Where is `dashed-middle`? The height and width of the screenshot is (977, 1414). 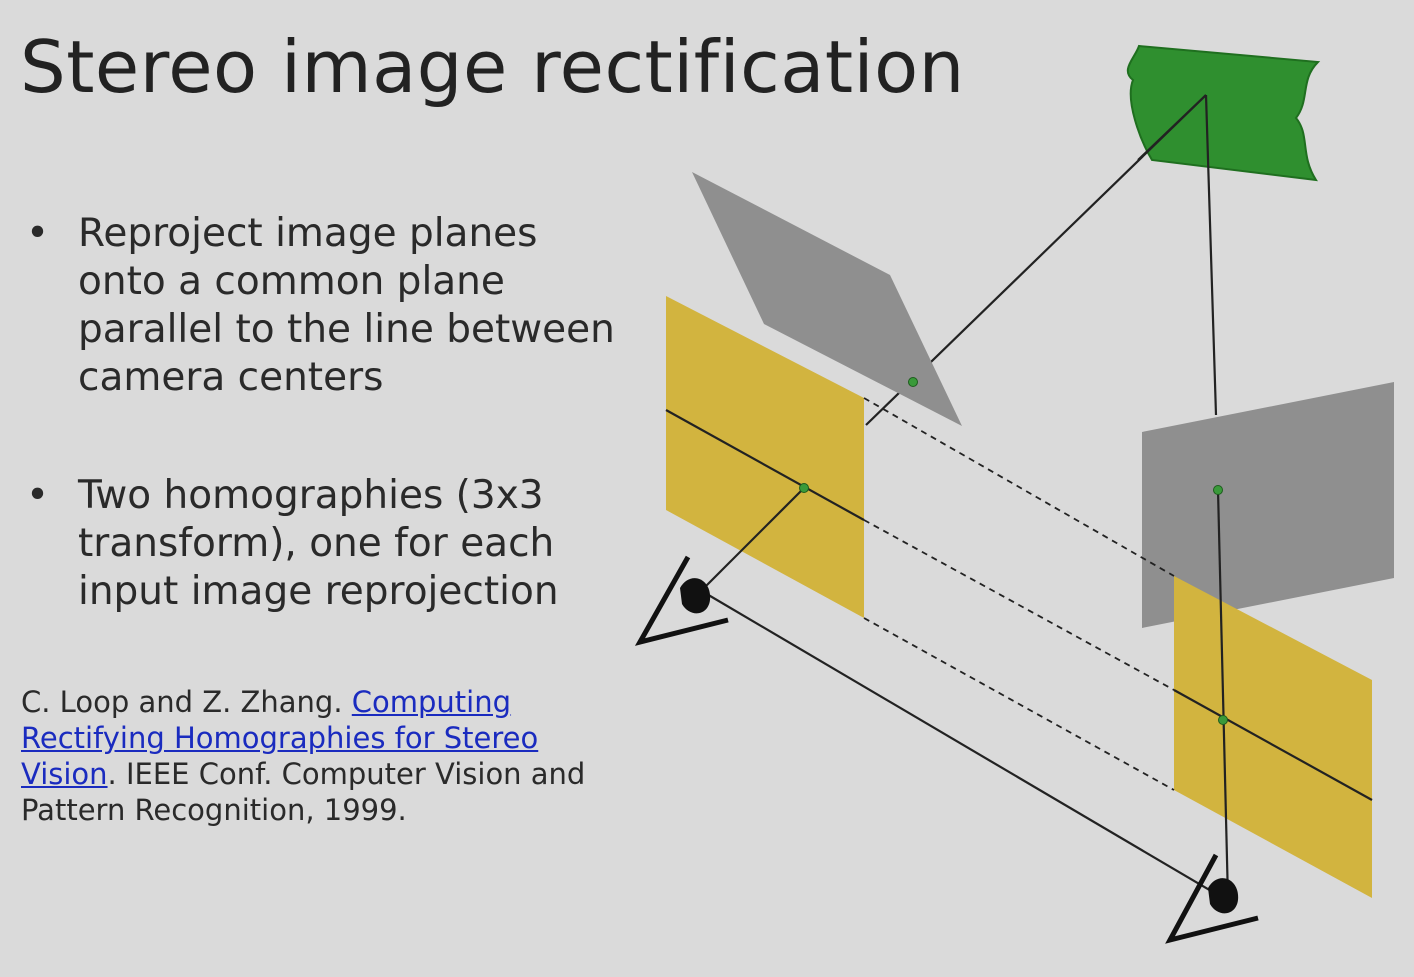 dashed-middle is located at coordinates (1019, 605).